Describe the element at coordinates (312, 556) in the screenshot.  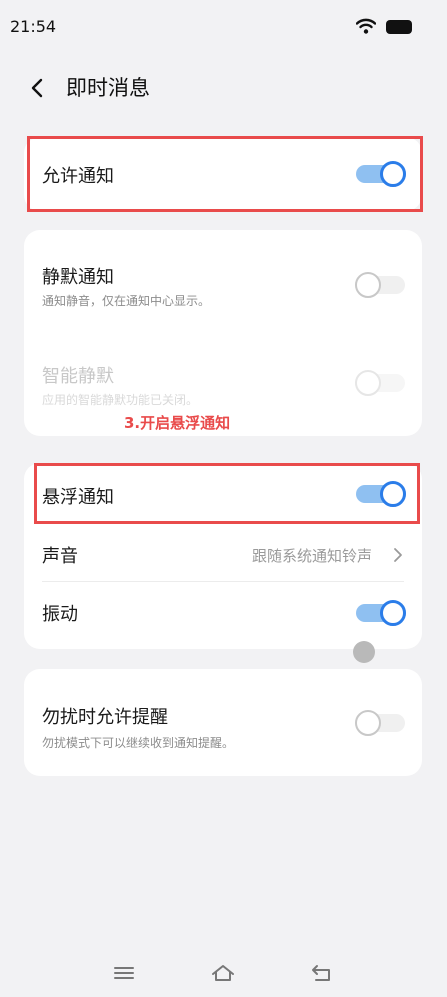
I see `sound-value: 跟随系统通知铃声` at that location.